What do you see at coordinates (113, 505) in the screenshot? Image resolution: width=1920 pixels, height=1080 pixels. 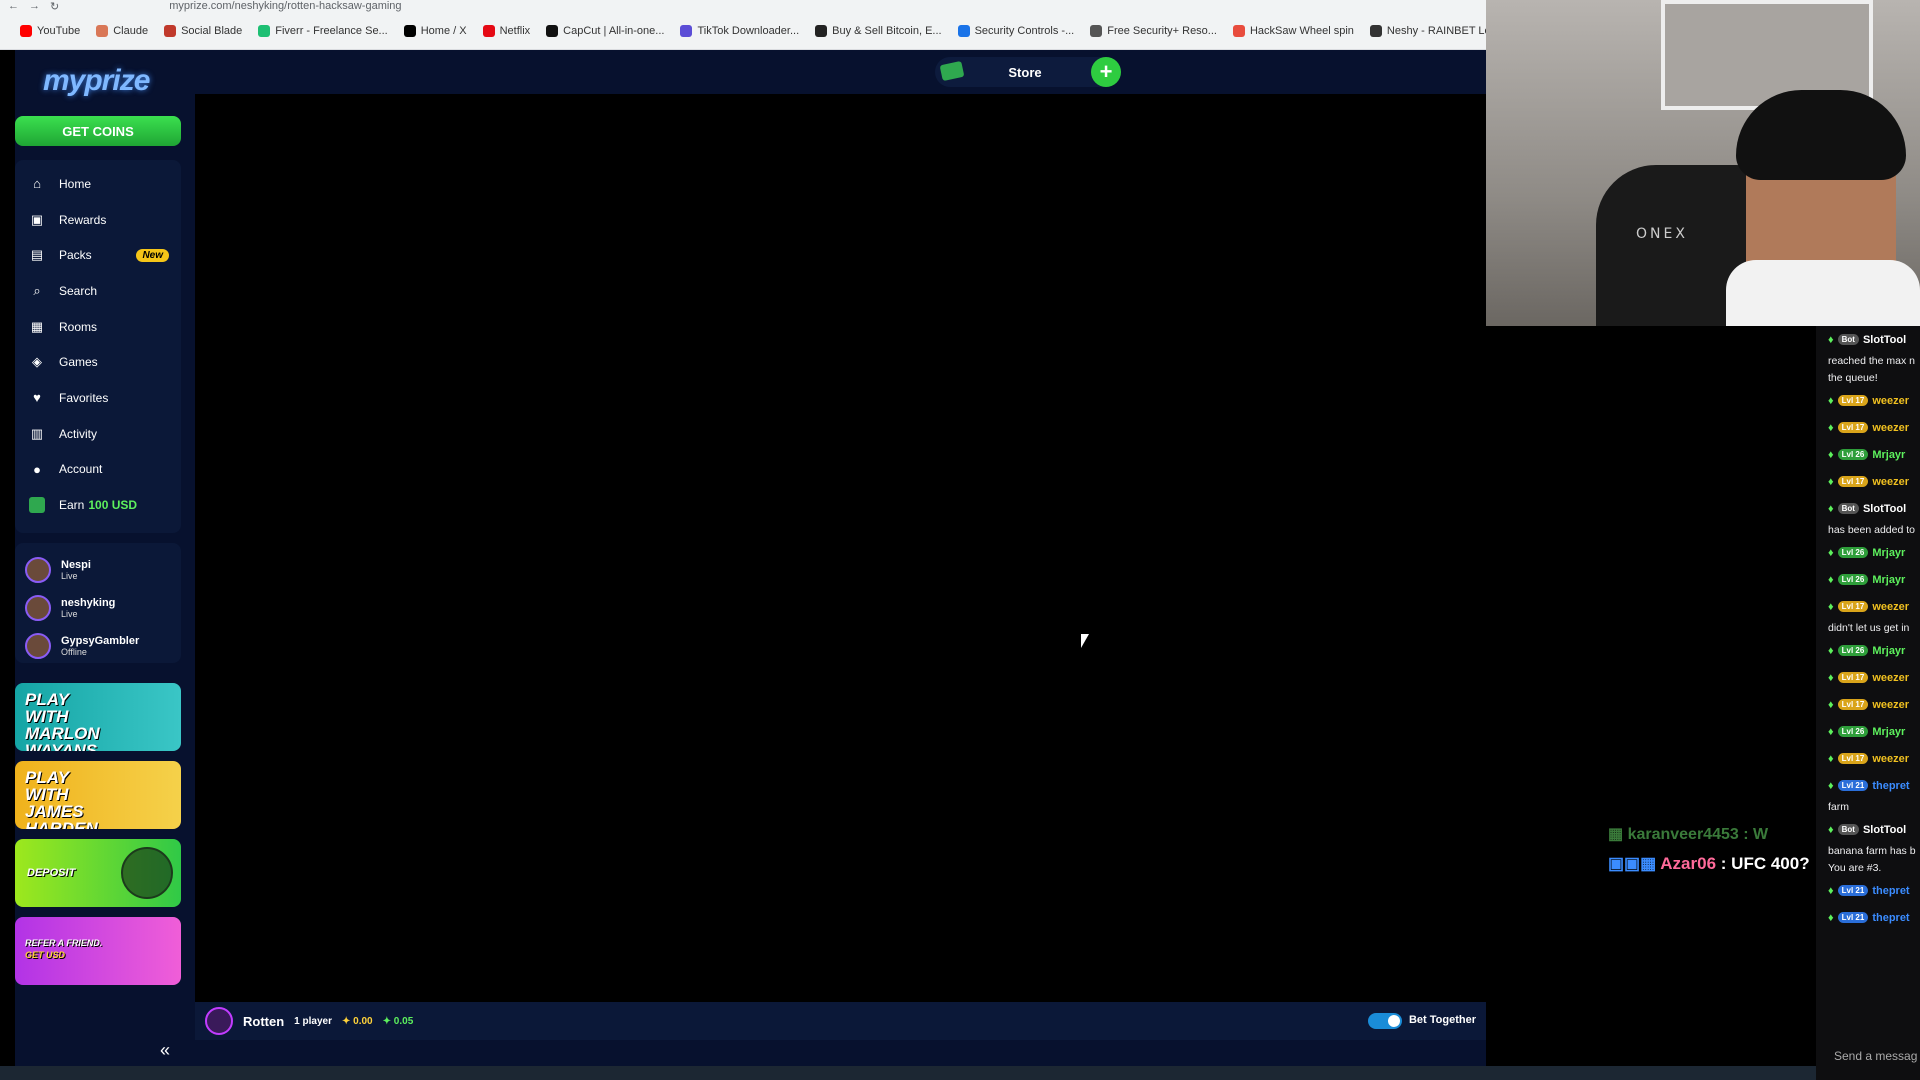 I see `earn-amount: 100 USD` at bounding box center [113, 505].